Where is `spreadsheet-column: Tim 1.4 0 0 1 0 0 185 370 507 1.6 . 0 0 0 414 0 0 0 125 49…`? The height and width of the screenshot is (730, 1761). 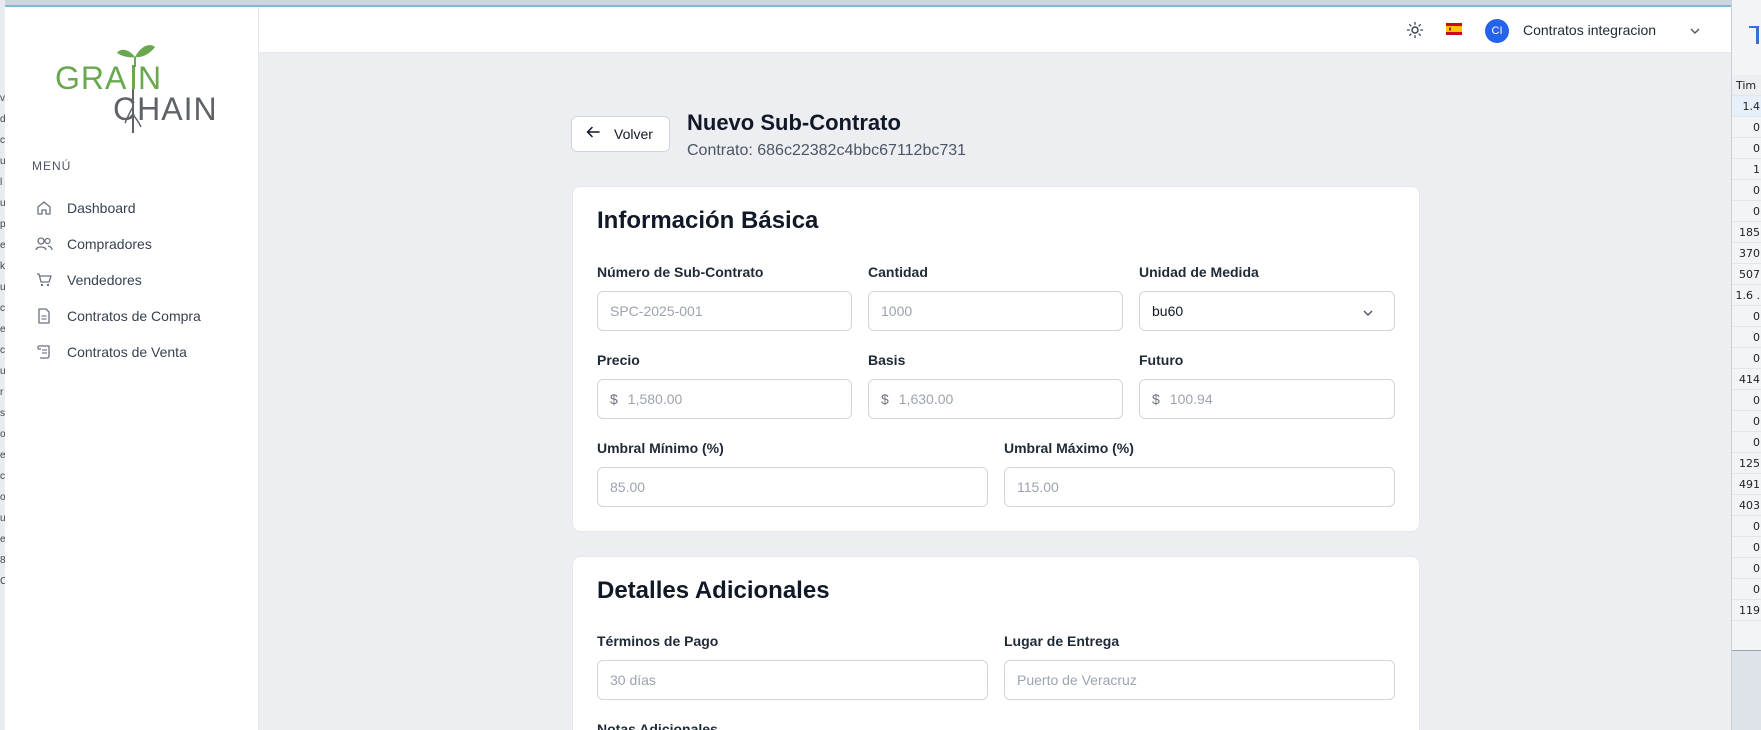 spreadsheet-column: Tim 1.4 0 0 1 0 0 185 370 507 1.6 . 0 0 0 414 0 0 0 125 49… is located at coordinates (1746, 348).